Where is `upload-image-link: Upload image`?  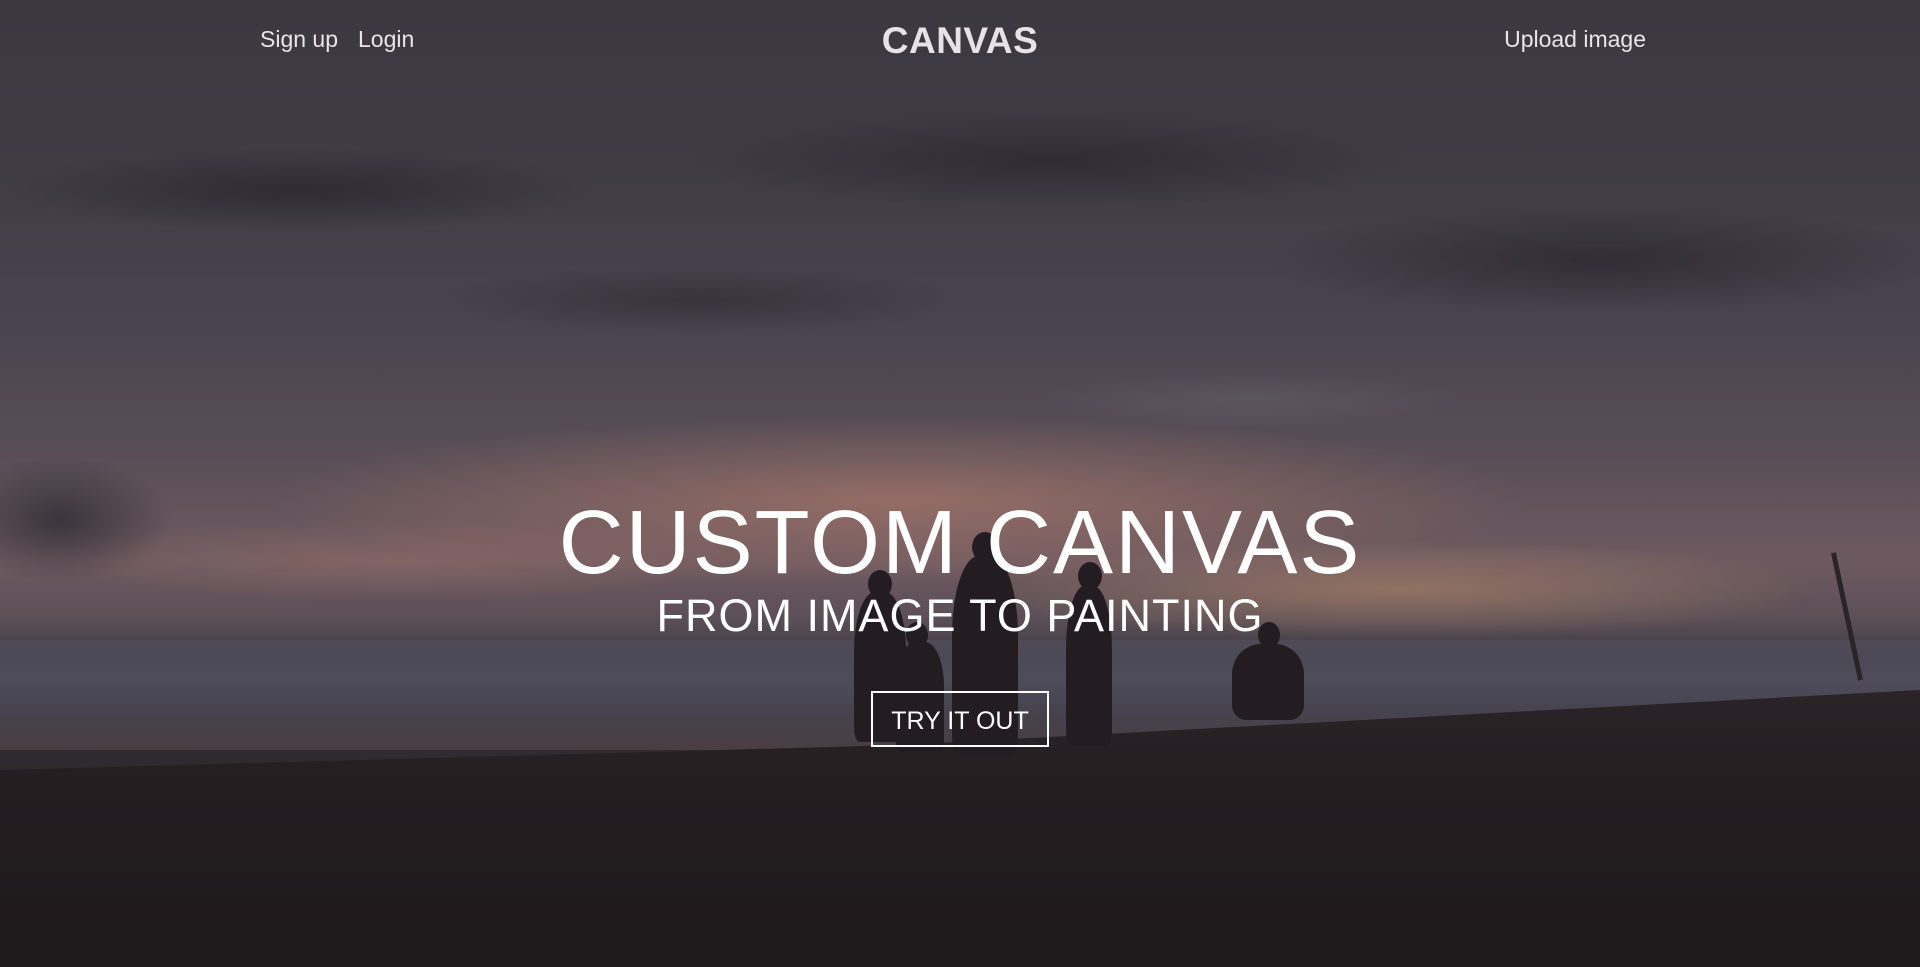 upload-image-link: Upload image is located at coordinates (1575, 39).